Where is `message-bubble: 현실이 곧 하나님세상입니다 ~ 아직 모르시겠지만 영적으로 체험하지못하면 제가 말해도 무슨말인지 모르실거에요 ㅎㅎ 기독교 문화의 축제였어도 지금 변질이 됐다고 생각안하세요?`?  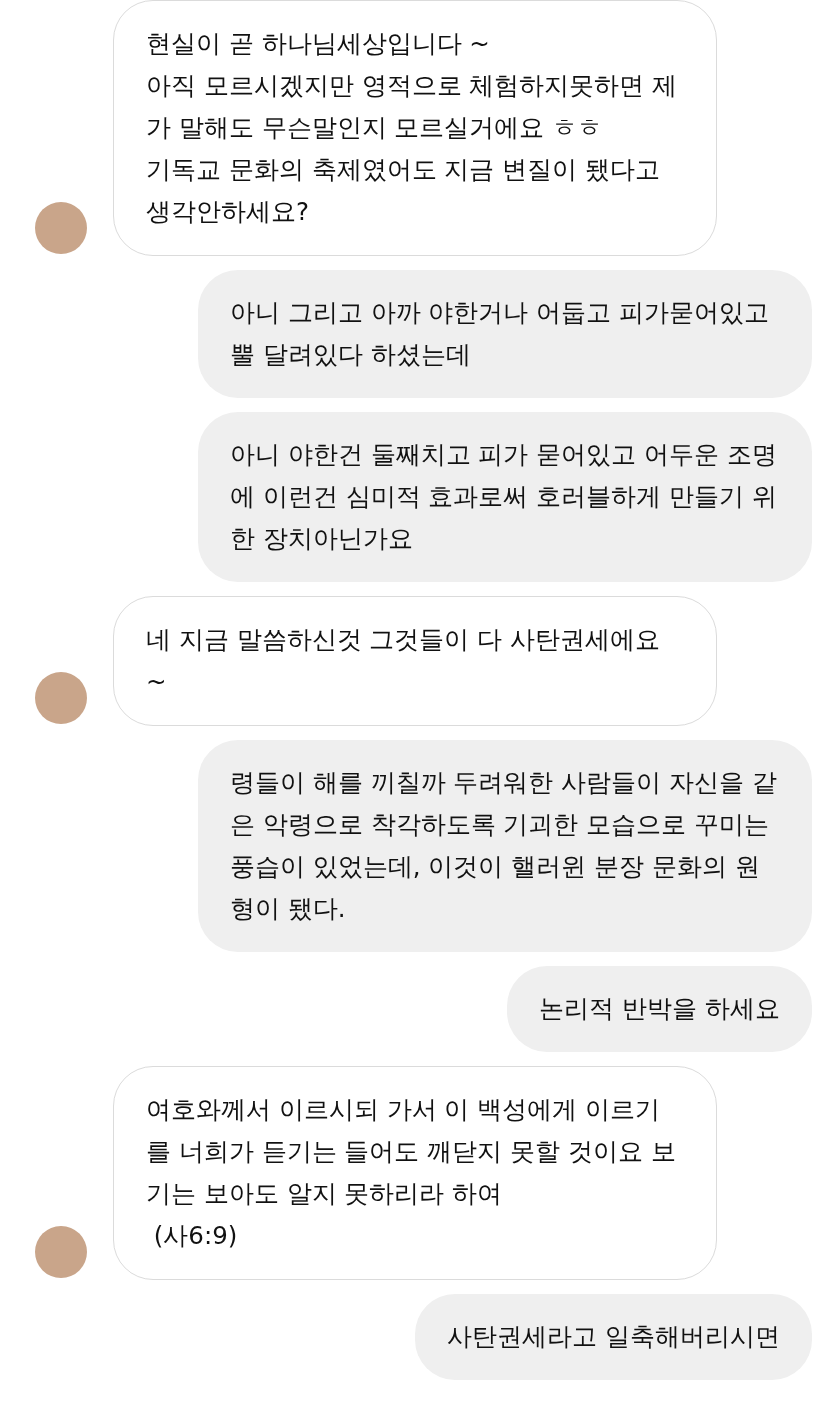 message-bubble: 현실이 곧 하나님세상입니다 ~ 아직 모르시겠지만 영적으로 체험하지못하면 제가 말해도 무슨말인지 모르실거에요 ㅎㅎ 기독교 문화의 축제였어도 지금 변질이 됐다고 생각안하세요? is located at coordinates (415, 128).